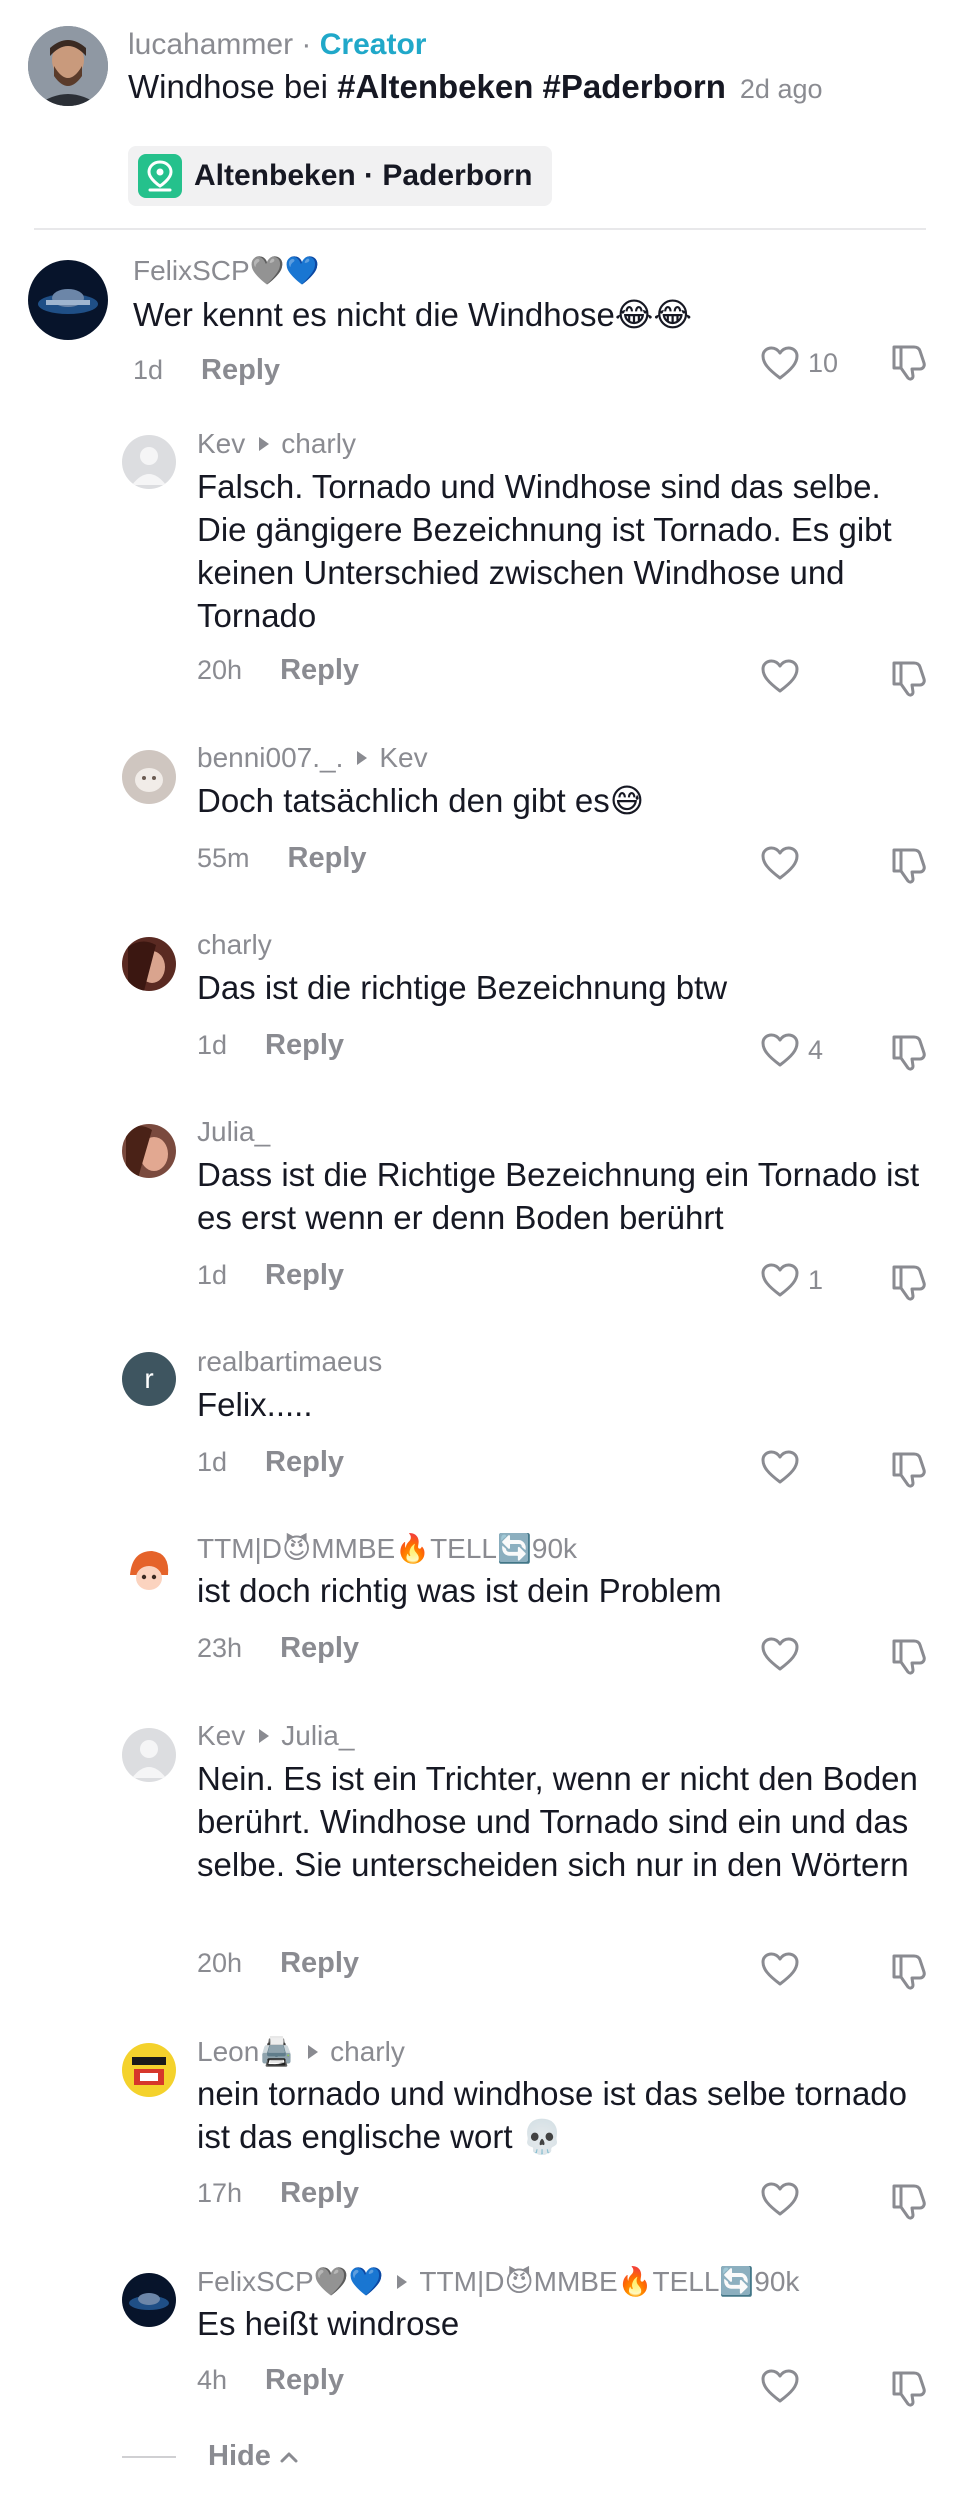 This screenshot has height=2519, width=960. I want to click on comment-author: Leon🖨️, so click(245, 2051).